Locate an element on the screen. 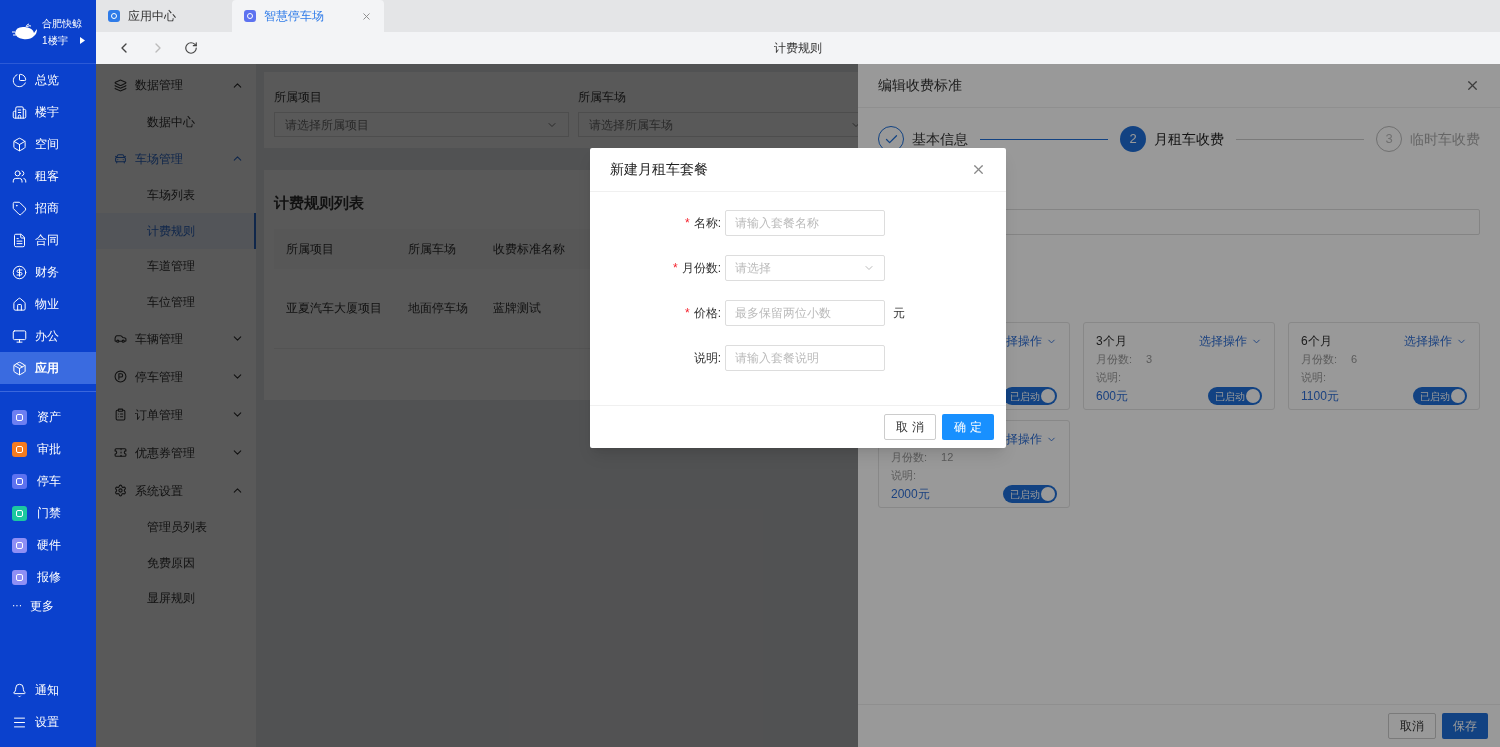  menu-group: 订单管理 is located at coordinates (176, 414).